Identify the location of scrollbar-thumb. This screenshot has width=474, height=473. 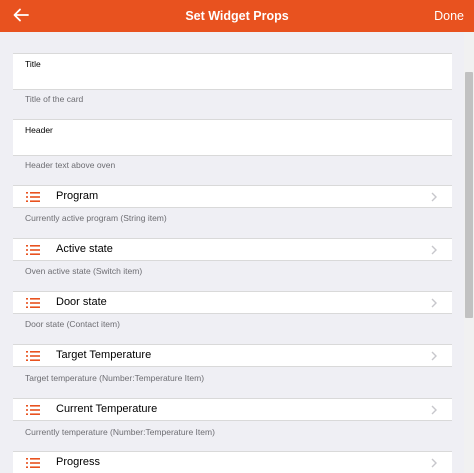
(469, 195).